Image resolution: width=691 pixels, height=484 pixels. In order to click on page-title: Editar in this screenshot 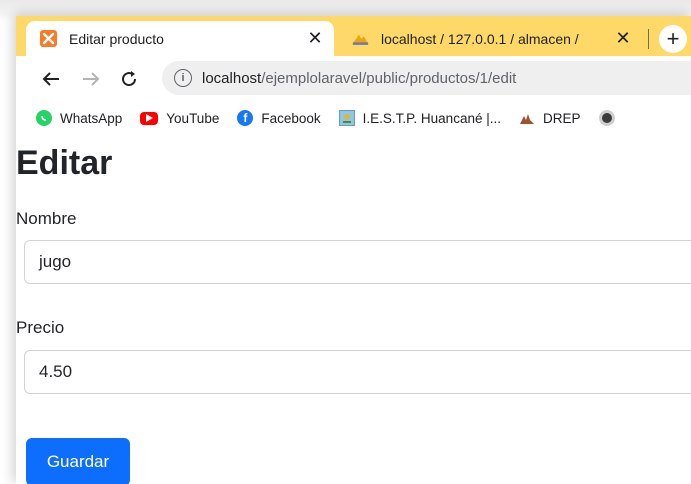, I will do `click(64, 163)`.